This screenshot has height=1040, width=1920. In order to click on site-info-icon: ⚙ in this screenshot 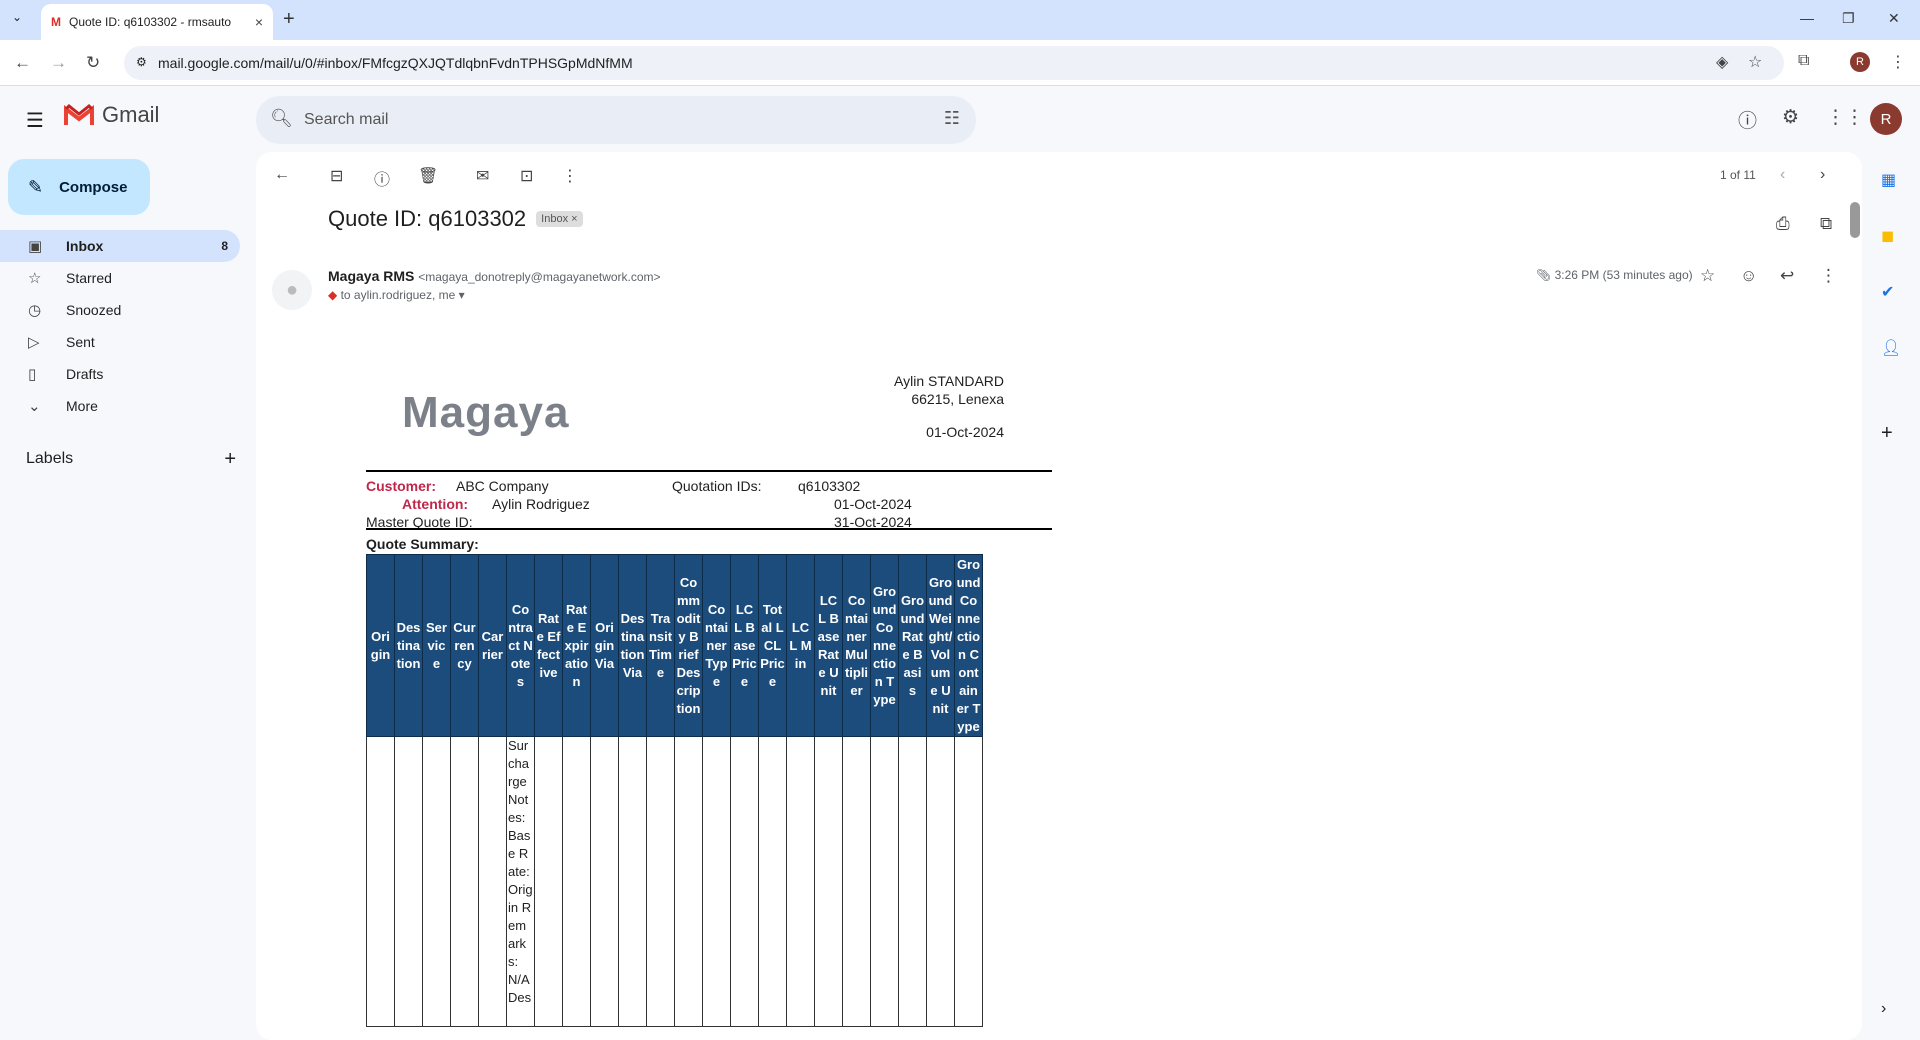, I will do `click(141, 62)`.